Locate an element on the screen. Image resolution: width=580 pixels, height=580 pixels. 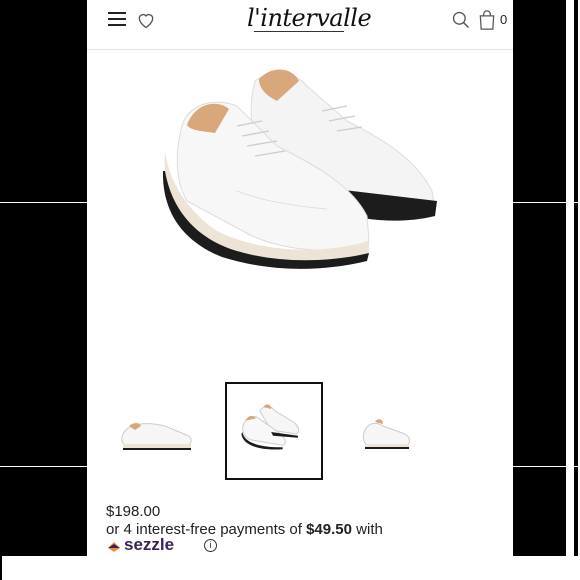
background-strip-bottom is located at coordinates (290, 568).